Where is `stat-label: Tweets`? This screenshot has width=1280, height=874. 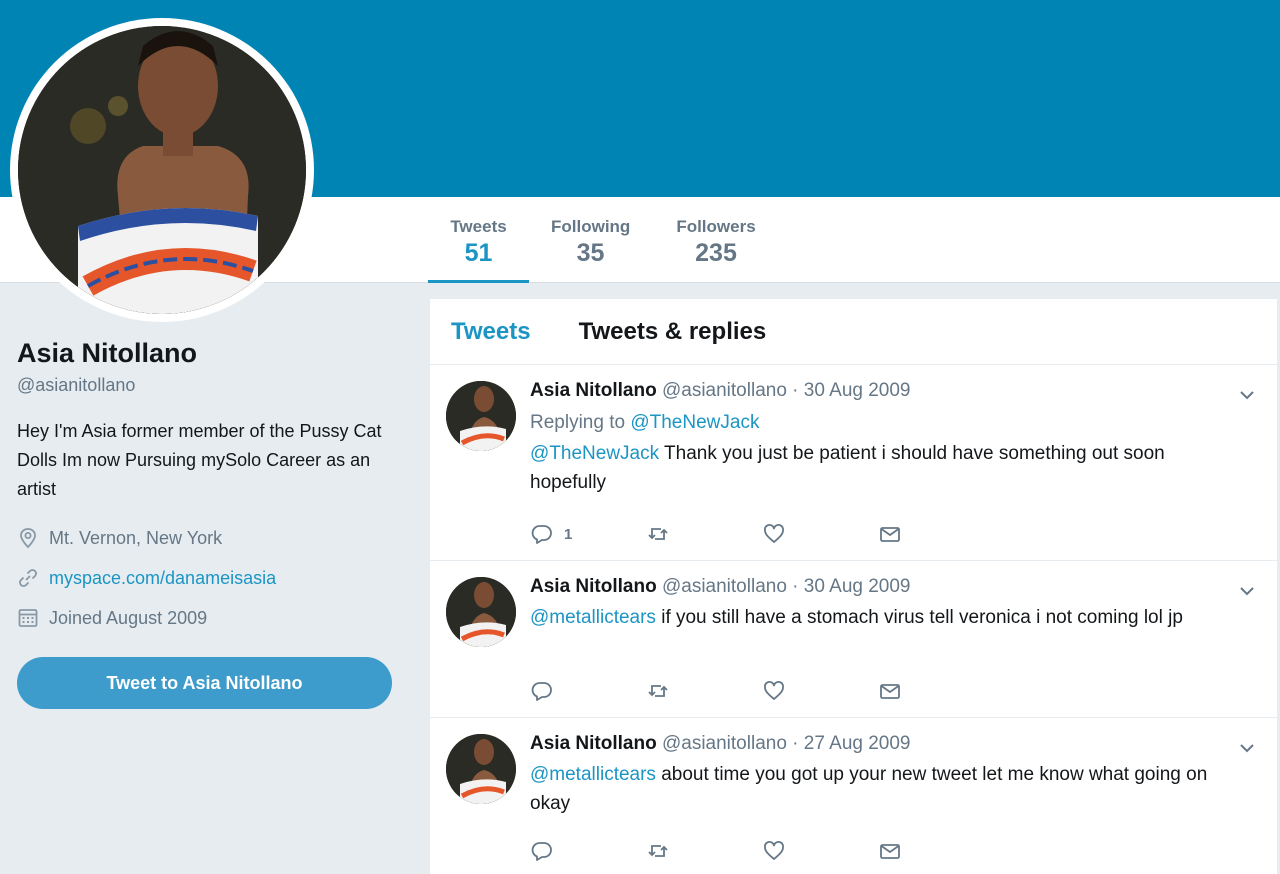
stat-label: Tweets is located at coordinates (478, 226).